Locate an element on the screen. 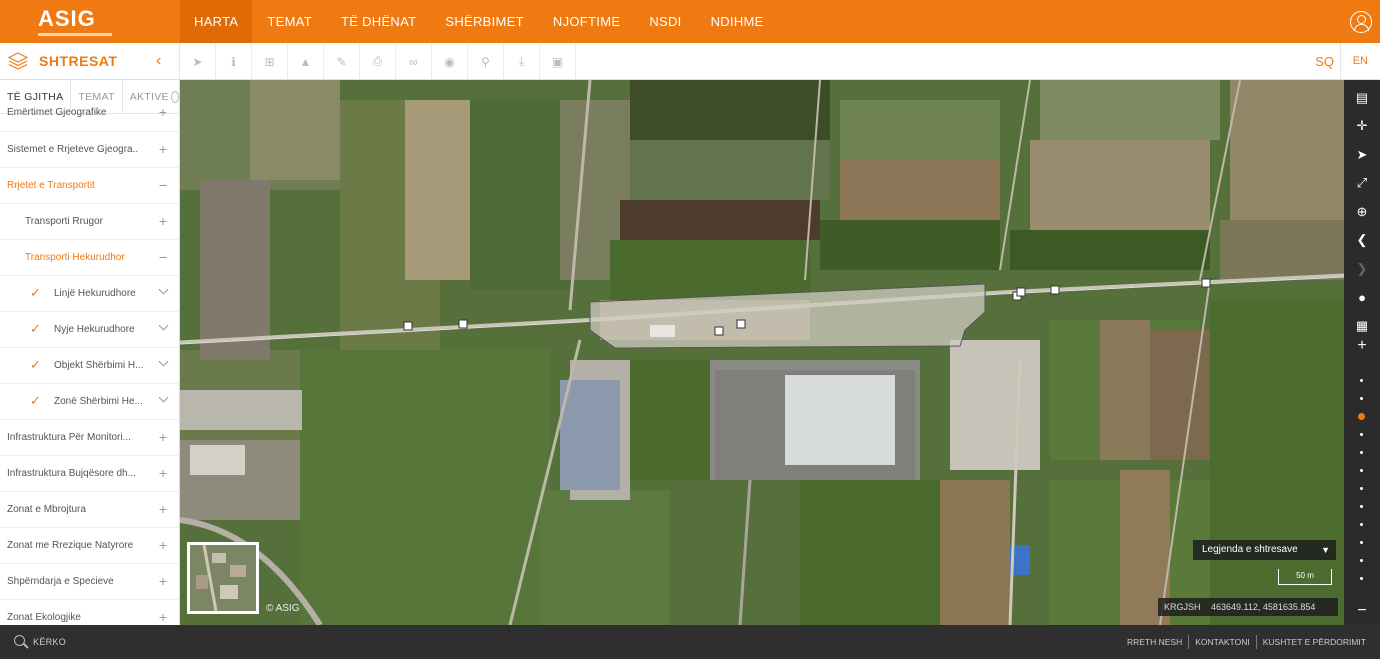 The image size is (1380, 659). list-item: ✓ Linjë Hekurudhore is located at coordinates (89, 294).